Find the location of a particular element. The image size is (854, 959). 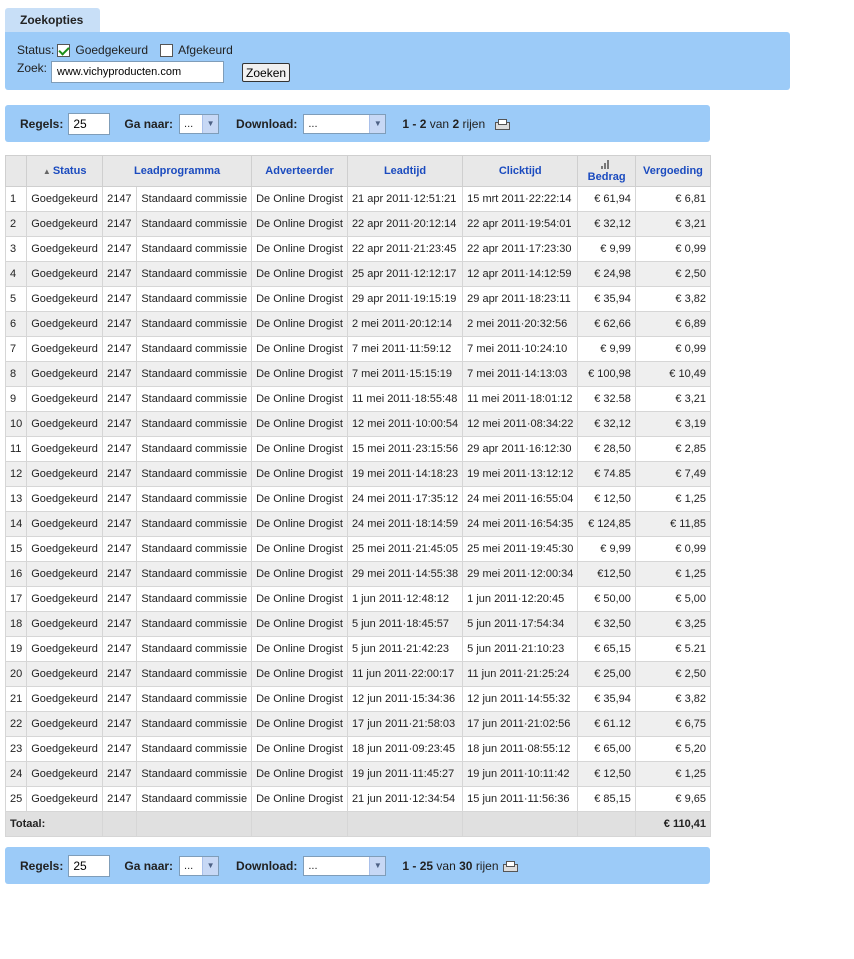

bedrag-cell: € 32,50 is located at coordinates (606, 624).